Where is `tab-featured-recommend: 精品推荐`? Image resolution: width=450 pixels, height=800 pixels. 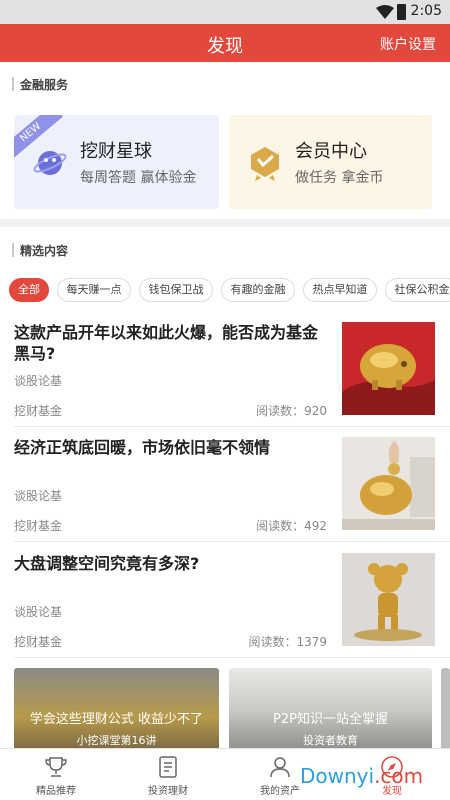 tab-featured-recommend: 精品推荐 is located at coordinates (56, 774).